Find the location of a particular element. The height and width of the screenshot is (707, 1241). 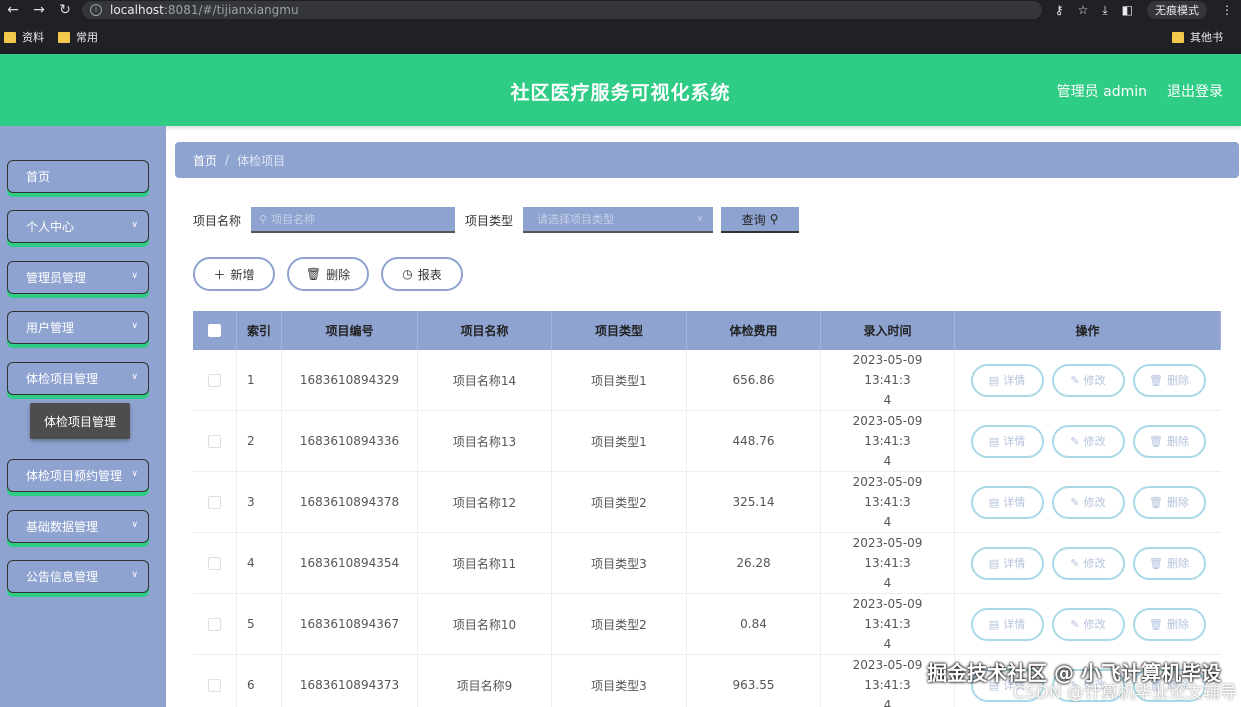

action-bar: ＋新增 🗑 删除 ◷ 报表 is located at coordinates (328, 274).